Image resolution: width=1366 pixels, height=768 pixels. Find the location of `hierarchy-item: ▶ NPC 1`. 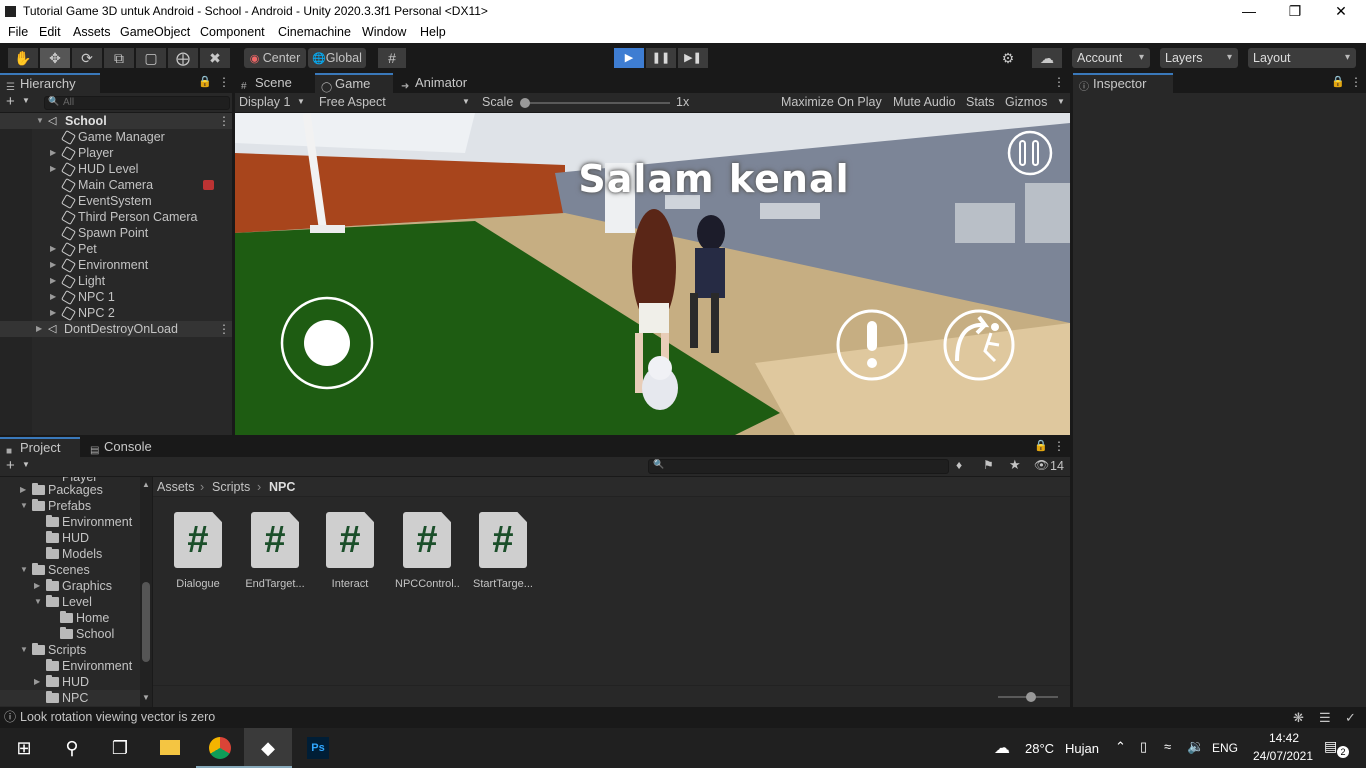

hierarchy-item: ▶ NPC 1 is located at coordinates (116, 297).